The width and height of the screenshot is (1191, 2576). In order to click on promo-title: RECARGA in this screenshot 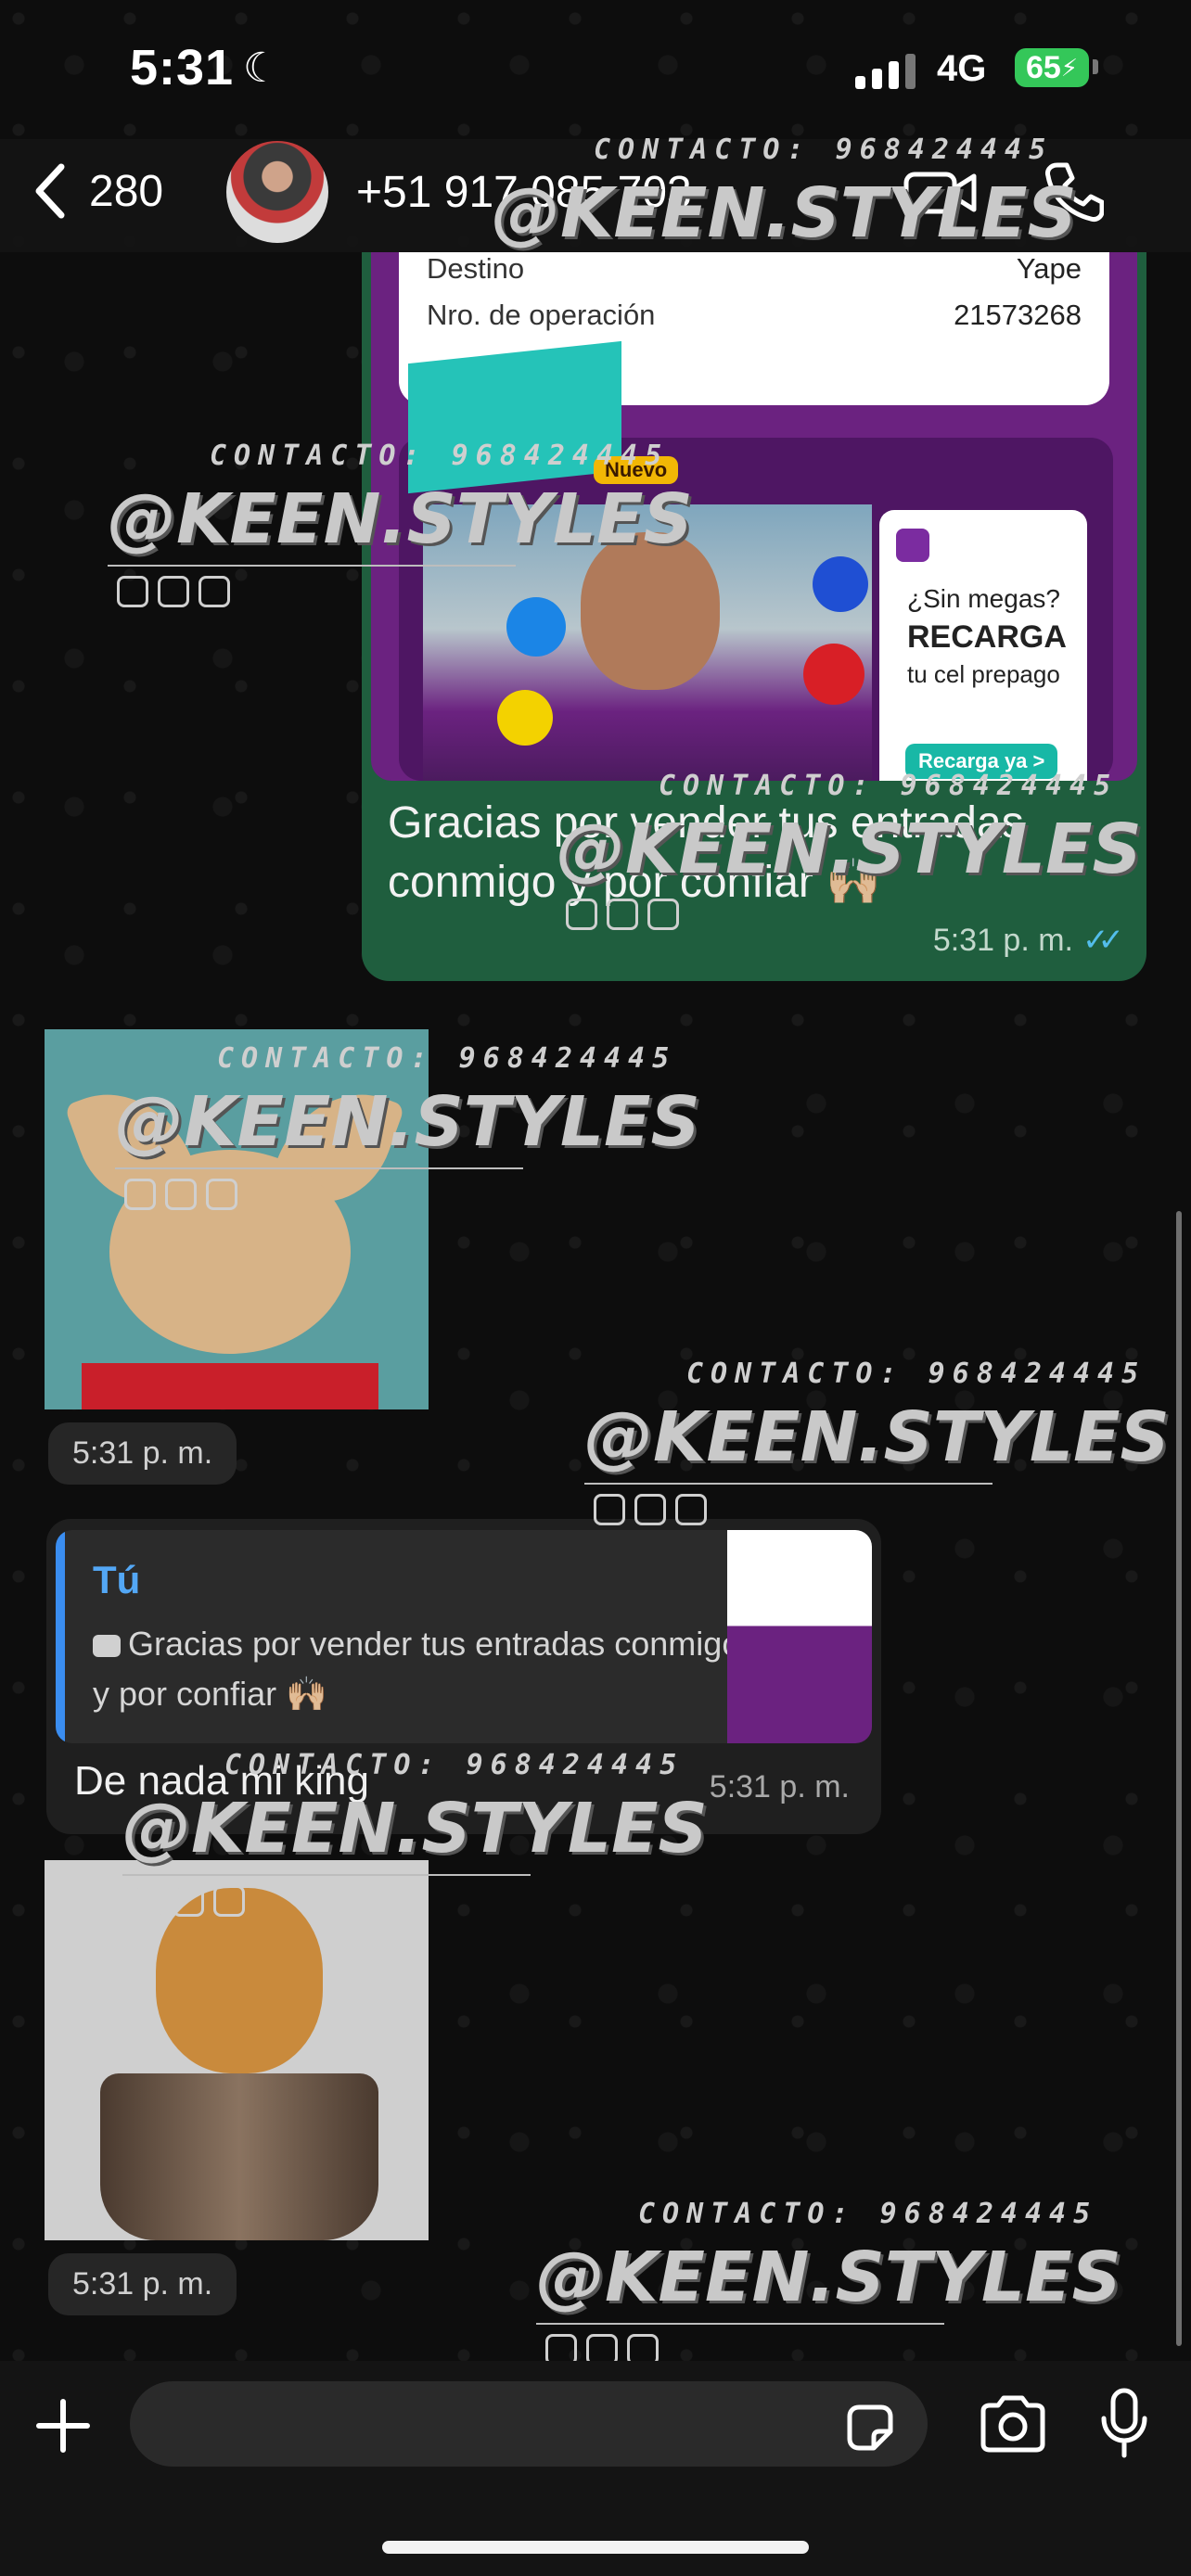, I will do `click(987, 637)`.